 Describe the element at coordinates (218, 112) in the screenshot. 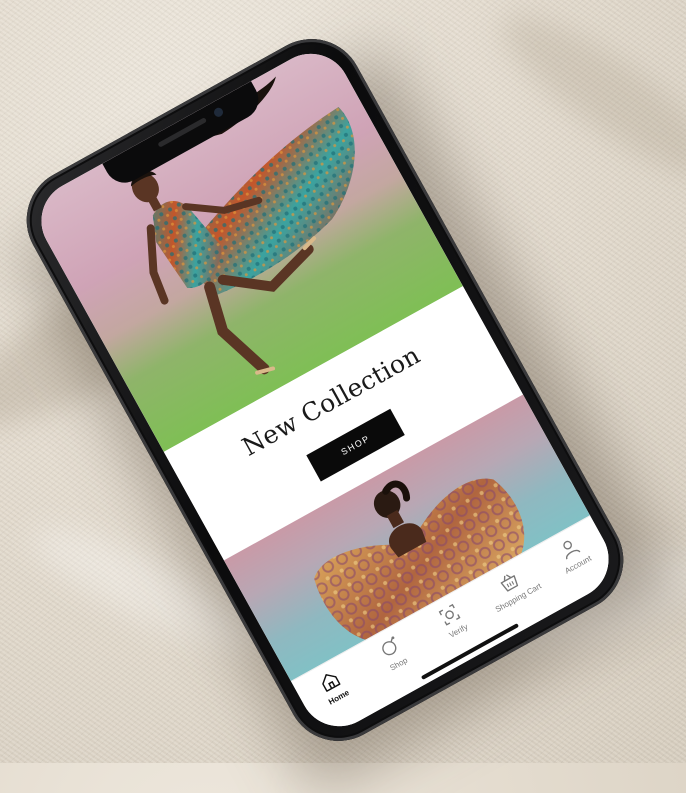

I see `front-camera` at that location.